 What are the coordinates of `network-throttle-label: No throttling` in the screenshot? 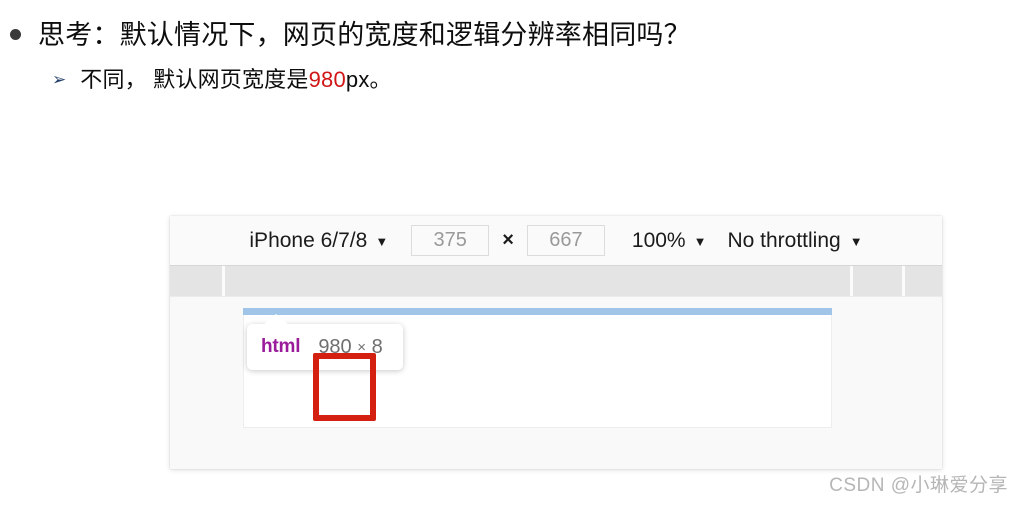 It's located at (784, 240).